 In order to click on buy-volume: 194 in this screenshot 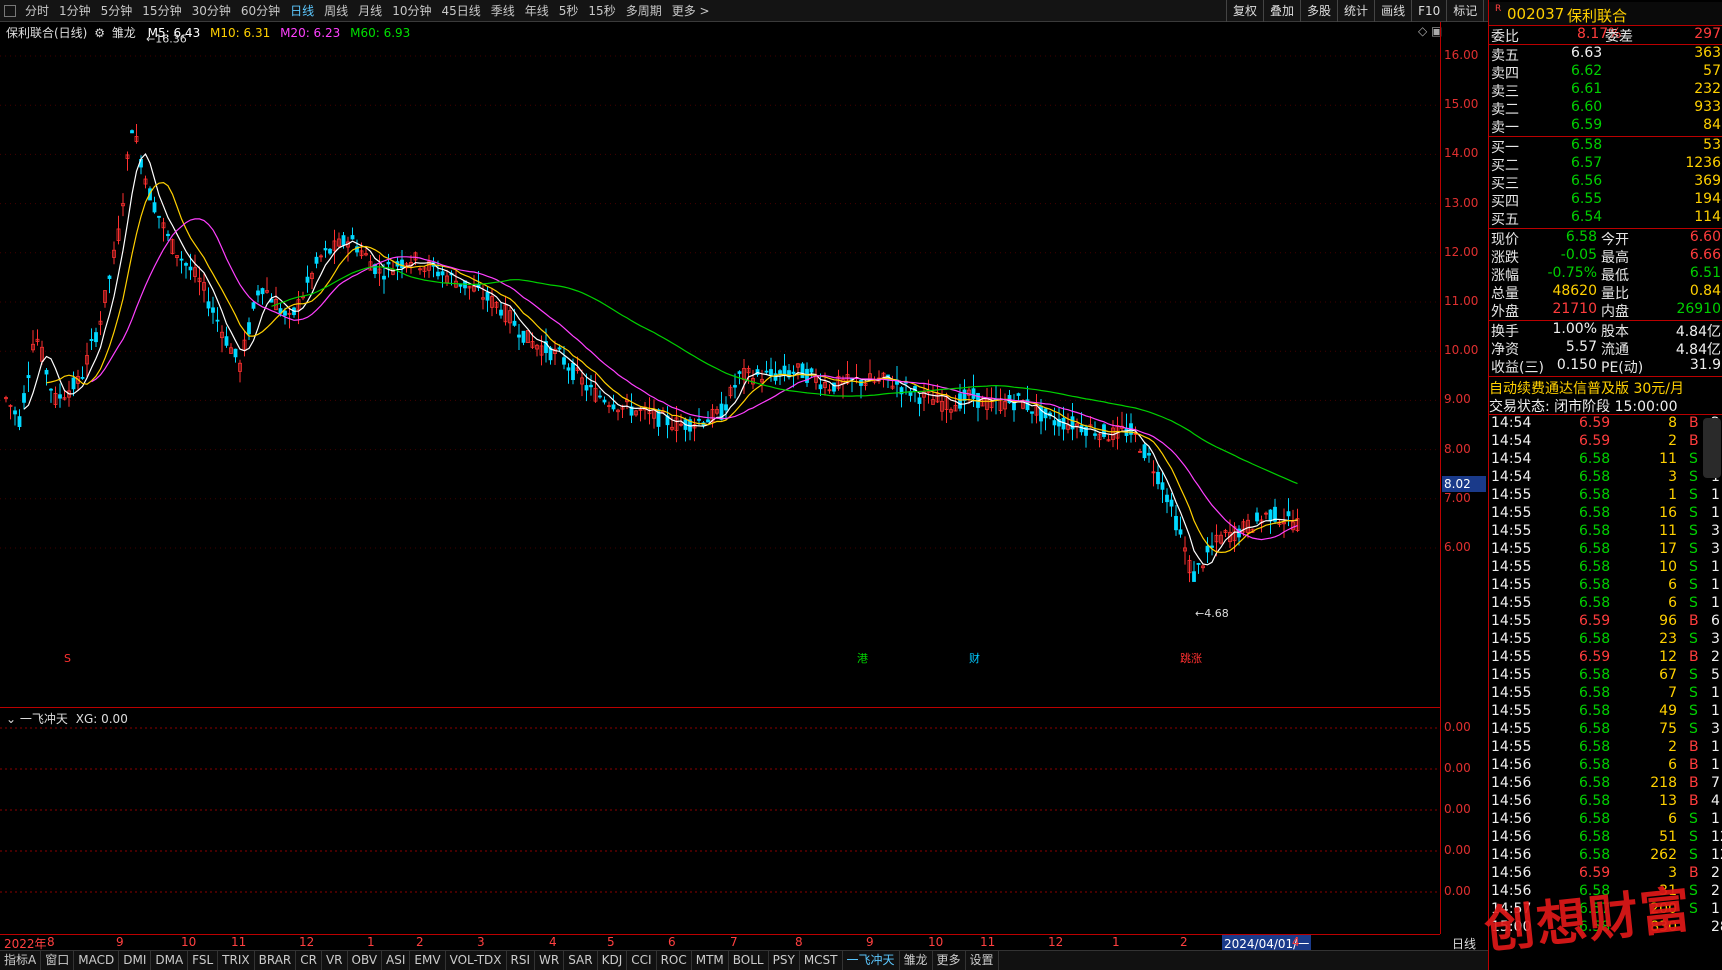, I will do `click(1707, 199)`.